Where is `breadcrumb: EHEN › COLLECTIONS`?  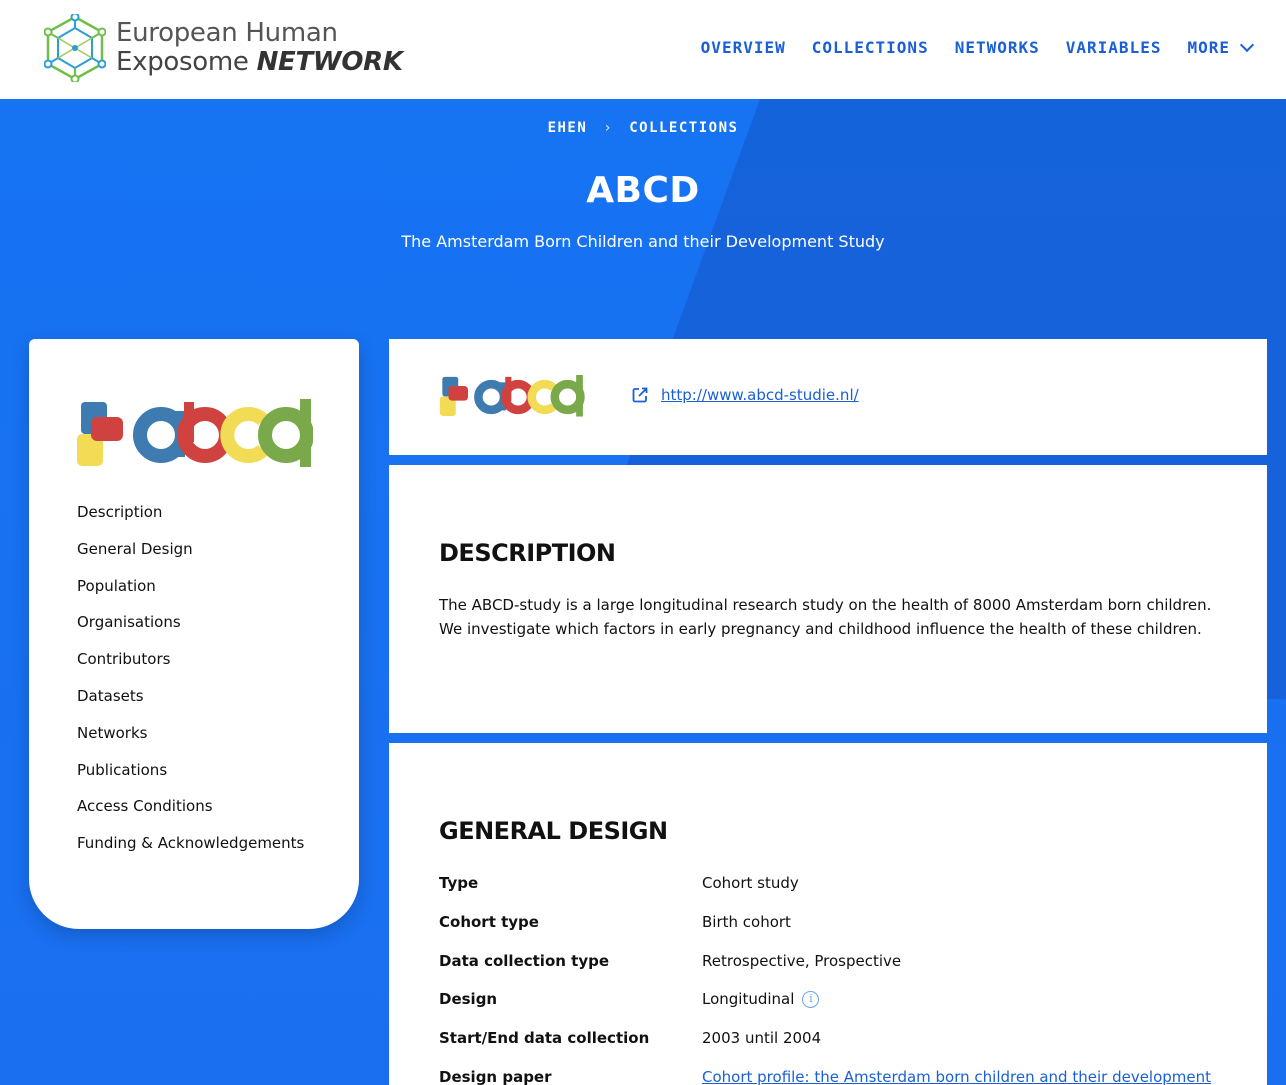 breadcrumb: EHEN › COLLECTIONS is located at coordinates (643, 128).